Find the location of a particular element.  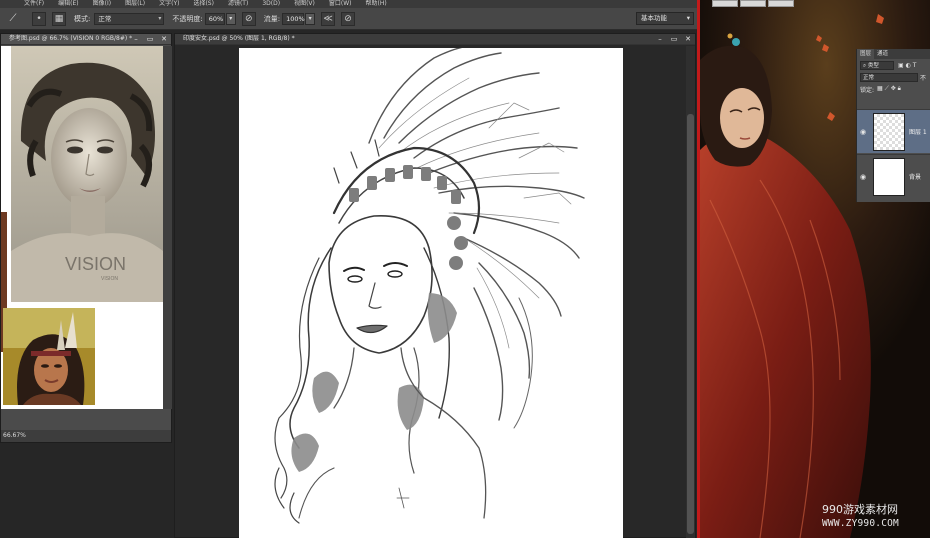

menu-image: 图像(I) is located at coordinates (102, 4).